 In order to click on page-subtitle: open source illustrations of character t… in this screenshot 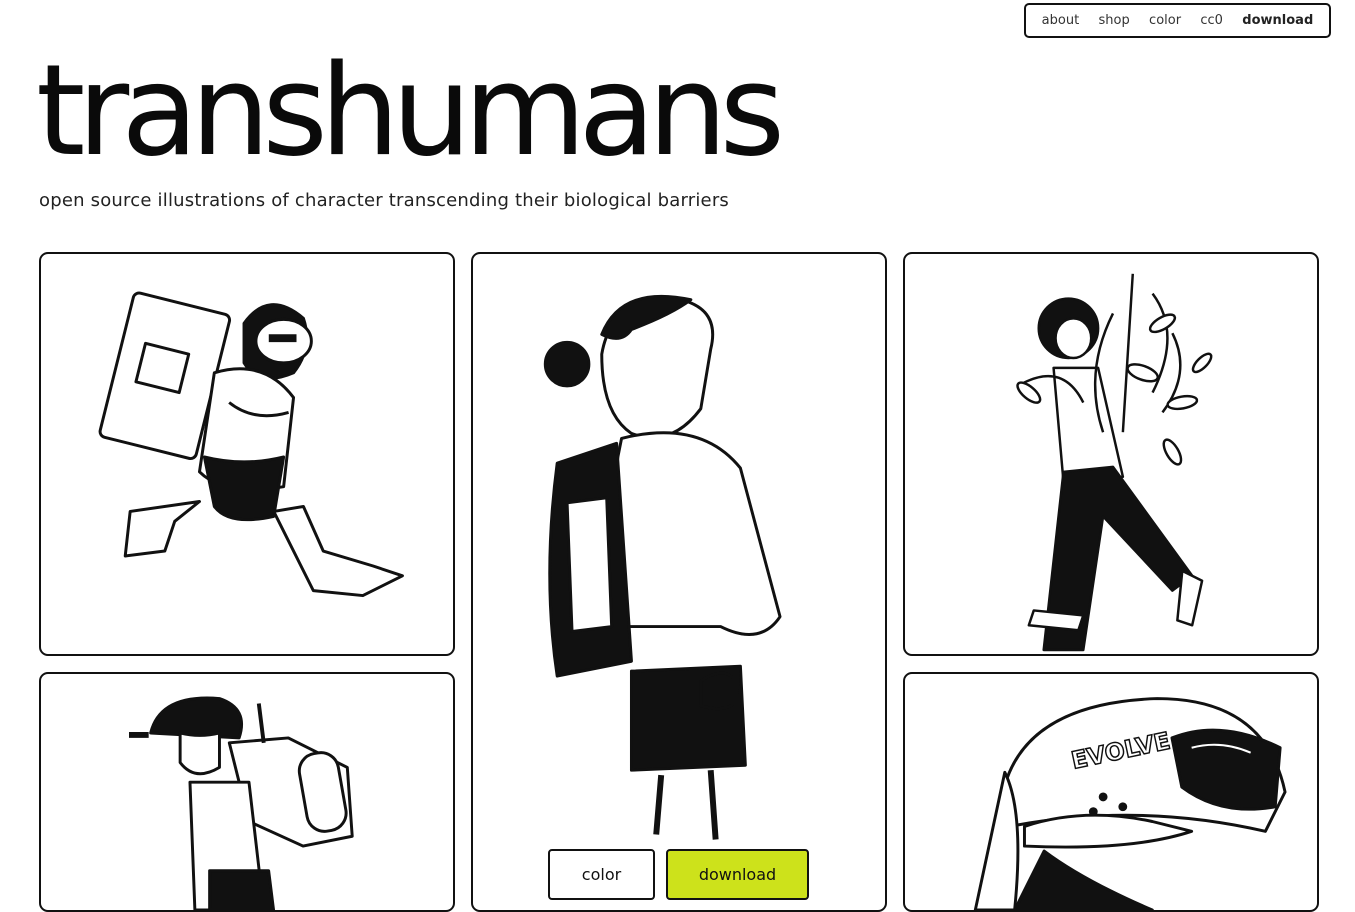, I will do `click(384, 200)`.